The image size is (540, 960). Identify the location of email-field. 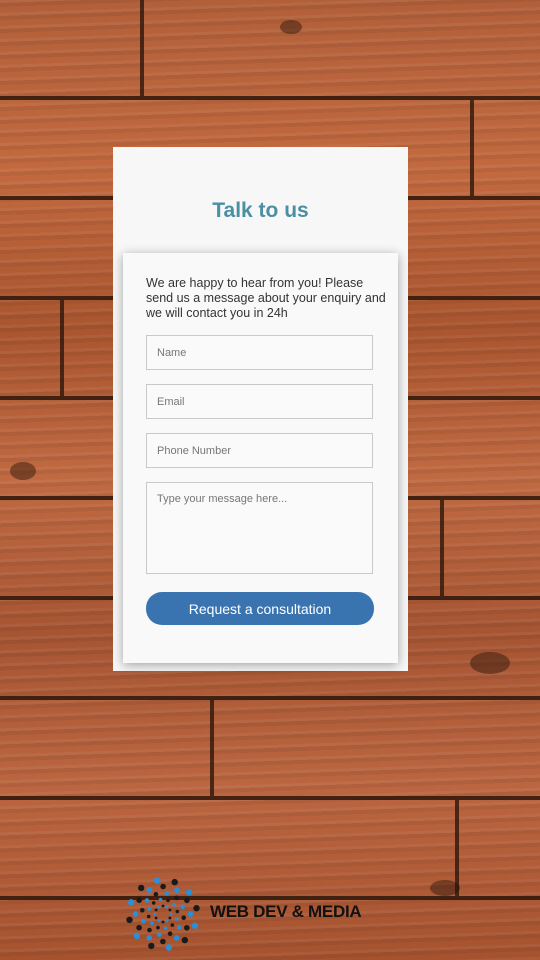
(259, 401).